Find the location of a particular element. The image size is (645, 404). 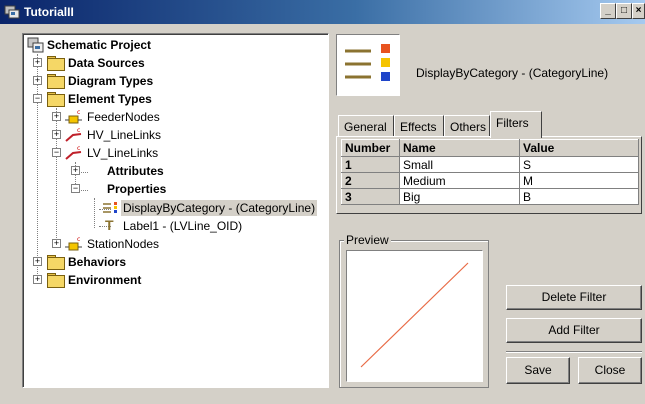

tree-node-element-types: − Element Types is located at coordinates (176, 99).